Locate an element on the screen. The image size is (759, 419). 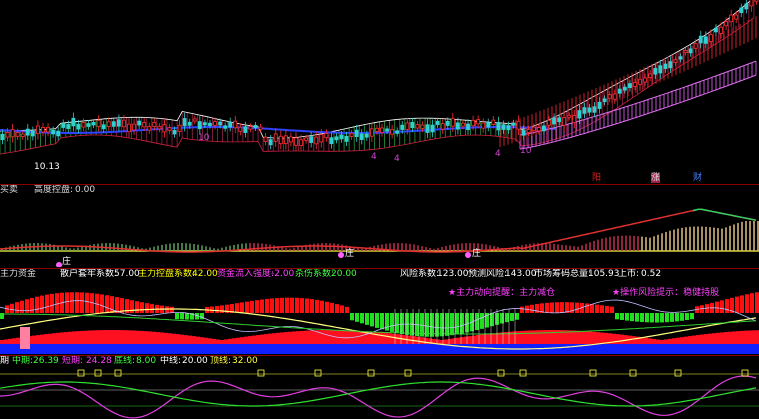
panel1-indicator-label: 高度控盘: is located at coordinates (54, 190).